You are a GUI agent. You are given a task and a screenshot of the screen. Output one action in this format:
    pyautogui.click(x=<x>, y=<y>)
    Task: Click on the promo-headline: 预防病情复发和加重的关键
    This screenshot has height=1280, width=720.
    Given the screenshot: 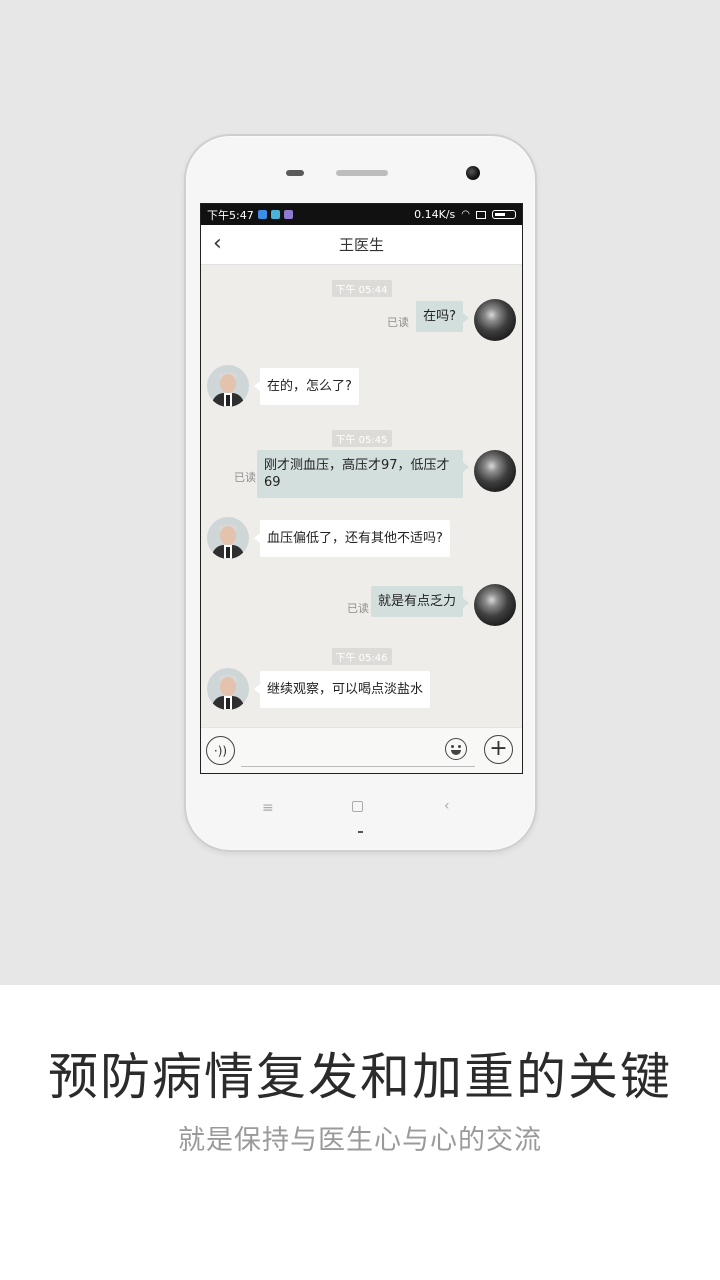 What is the action you would take?
    pyautogui.click(x=360, y=1077)
    